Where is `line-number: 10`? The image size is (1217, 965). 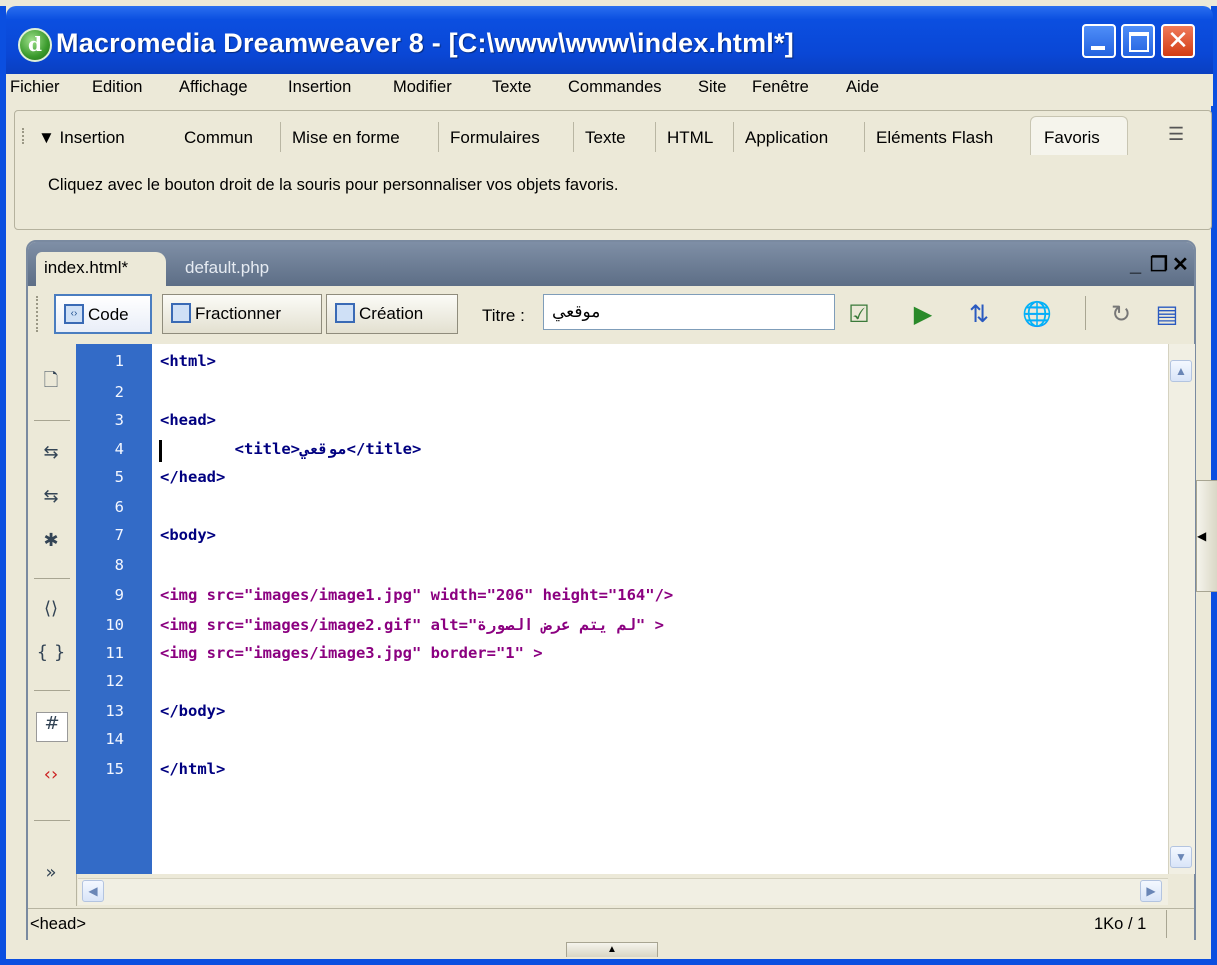
line-number: 10 is located at coordinates (114, 625).